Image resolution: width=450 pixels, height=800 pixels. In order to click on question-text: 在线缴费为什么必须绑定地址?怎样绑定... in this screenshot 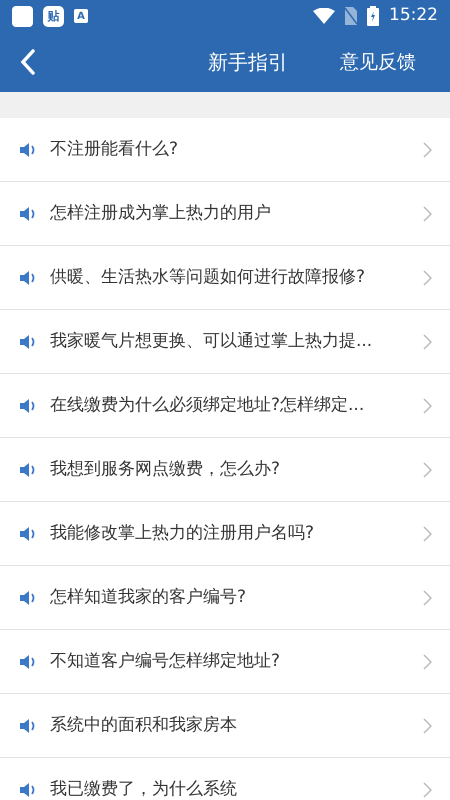, I will do `click(208, 405)`.